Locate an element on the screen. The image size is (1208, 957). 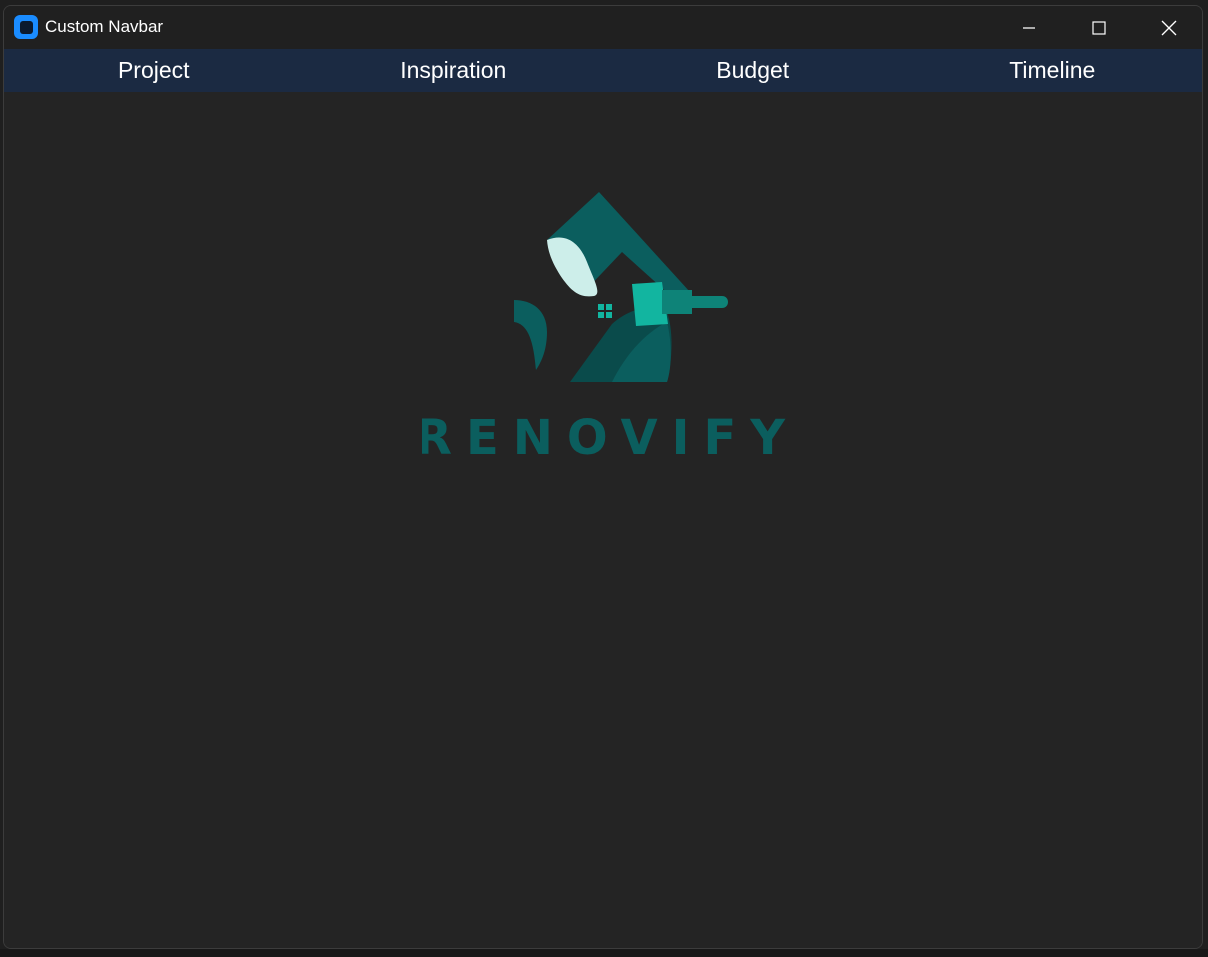
close-button is located at coordinates (1168, 27).